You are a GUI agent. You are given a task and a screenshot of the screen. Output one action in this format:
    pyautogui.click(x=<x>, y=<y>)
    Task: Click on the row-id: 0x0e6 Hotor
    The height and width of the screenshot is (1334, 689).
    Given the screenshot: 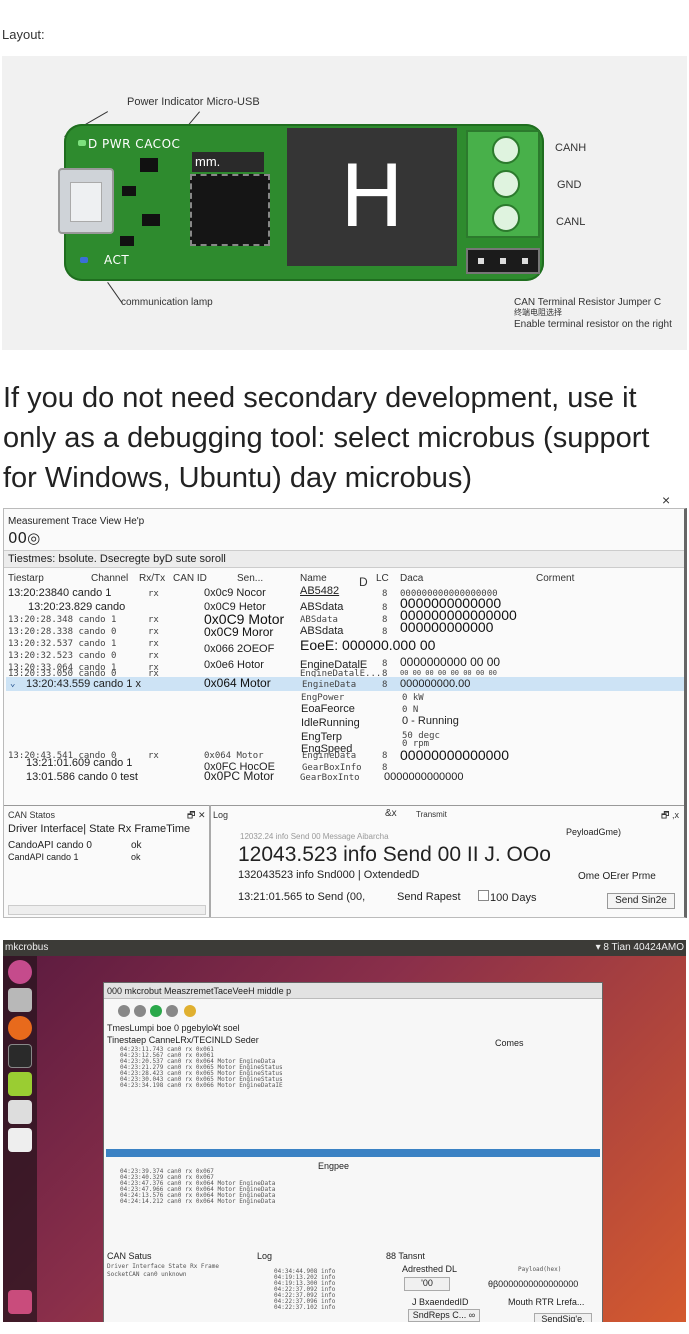 What is the action you would take?
    pyautogui.click(x=234, y=665)
    